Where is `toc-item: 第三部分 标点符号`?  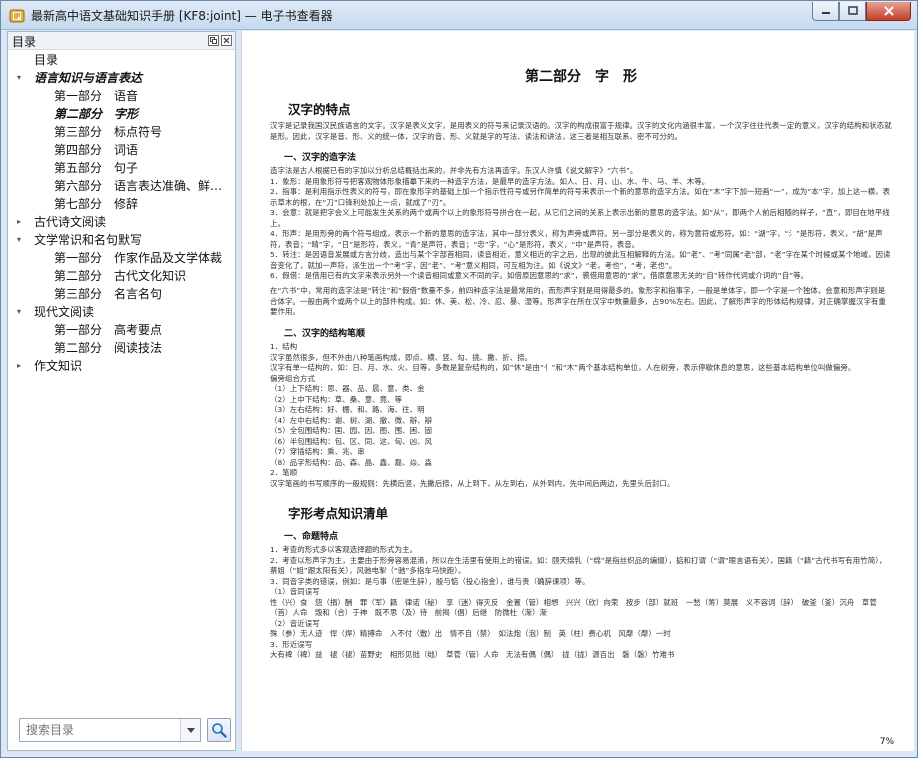
toc-item: 第三部分 标点符号 is located at coordinates (121, 132).